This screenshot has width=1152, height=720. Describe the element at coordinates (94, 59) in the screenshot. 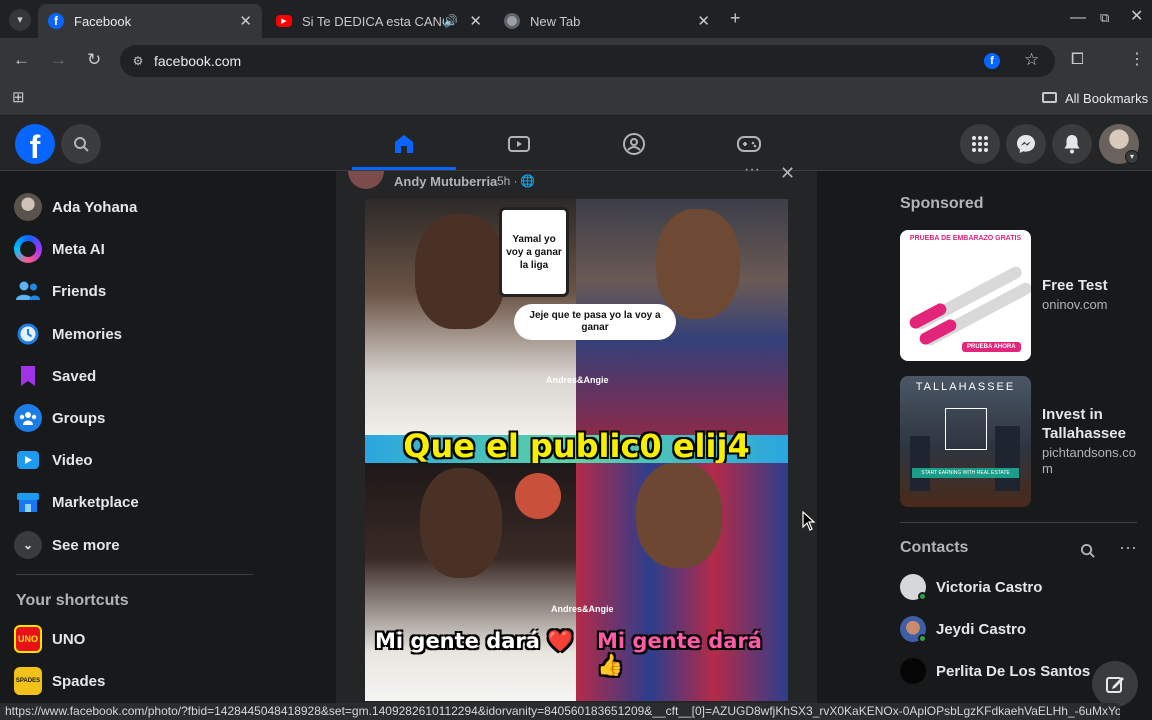

I see `reload-icon: ↻` at that location.